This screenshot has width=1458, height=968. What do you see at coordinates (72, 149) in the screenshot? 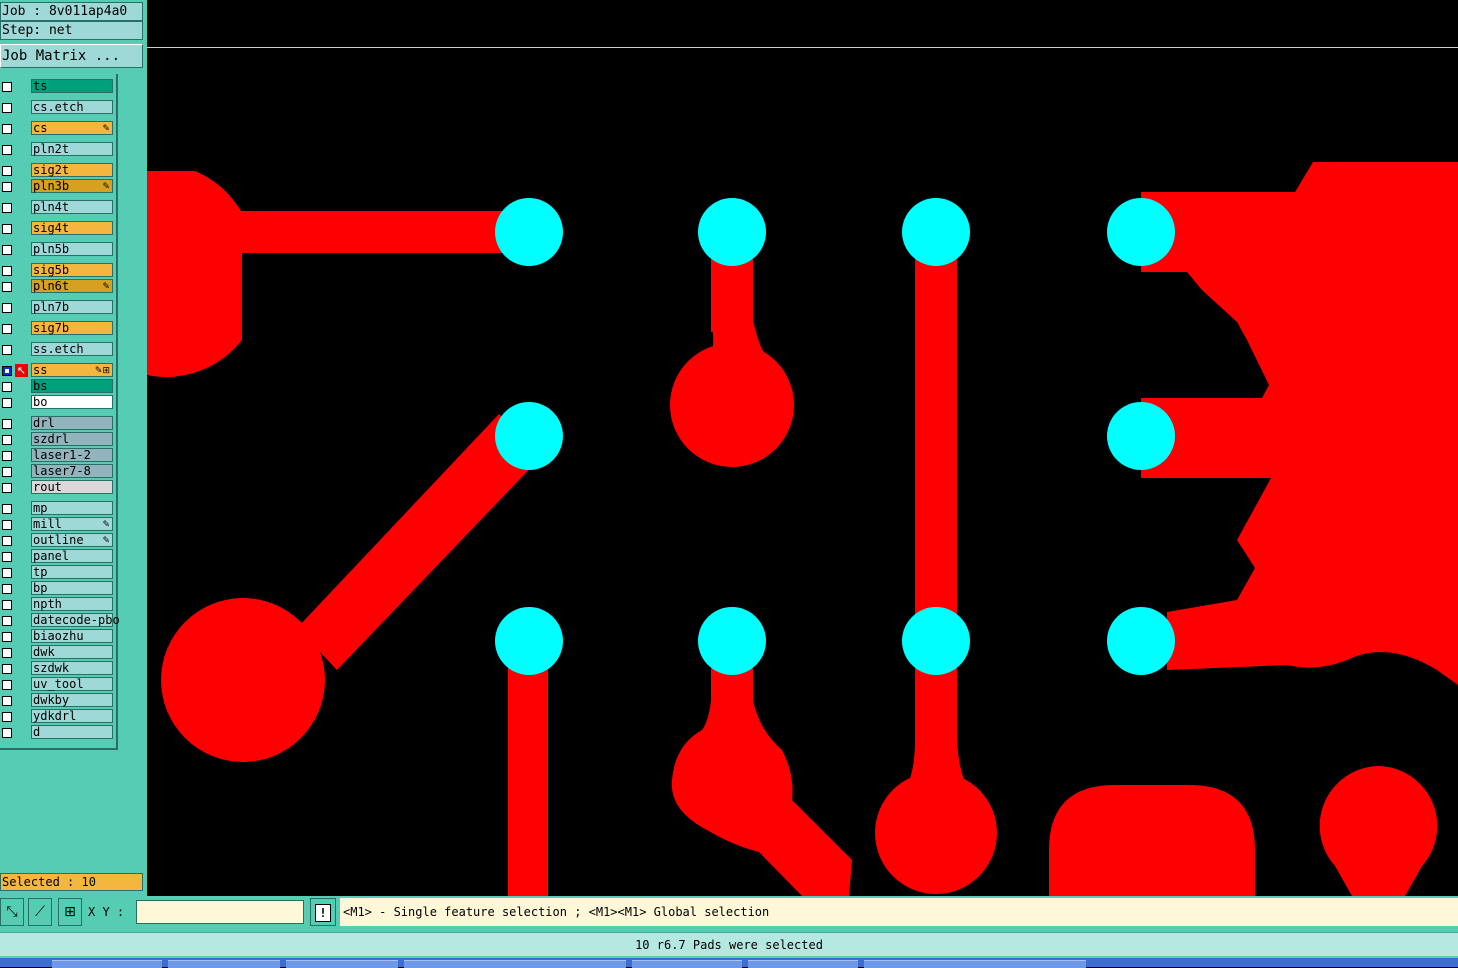
I see `layer-name: pln2t` at bounding box center [72, 149].